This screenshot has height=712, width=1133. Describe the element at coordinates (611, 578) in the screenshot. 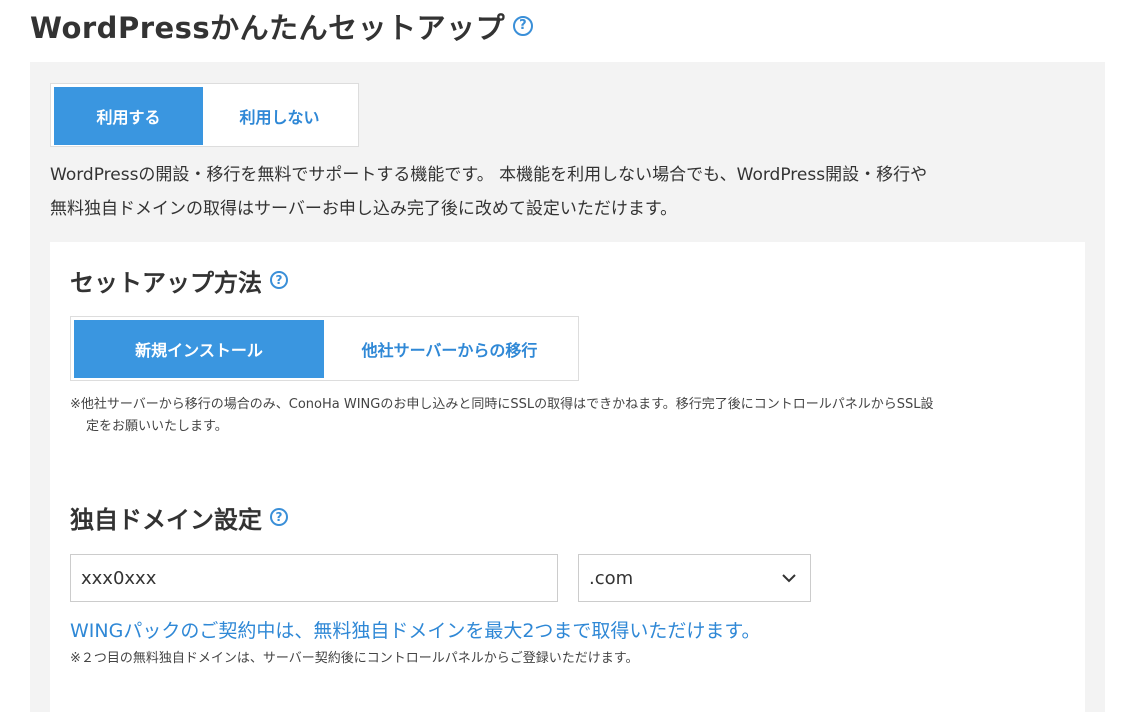

I see `tld-selected-value: .com` at that location.